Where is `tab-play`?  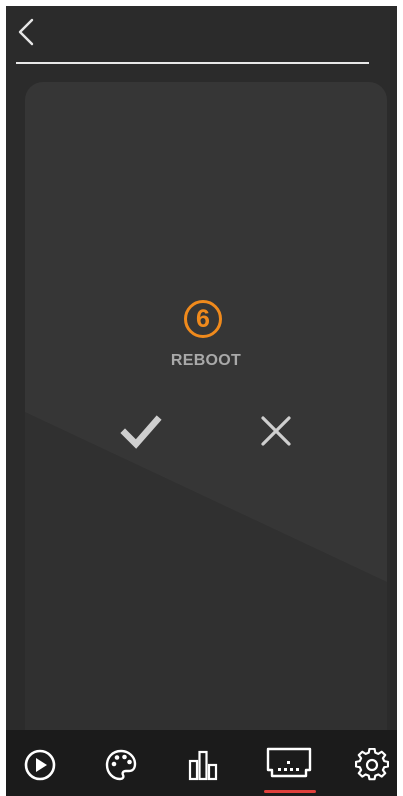 tab-play is located at coordinates (41, 763).